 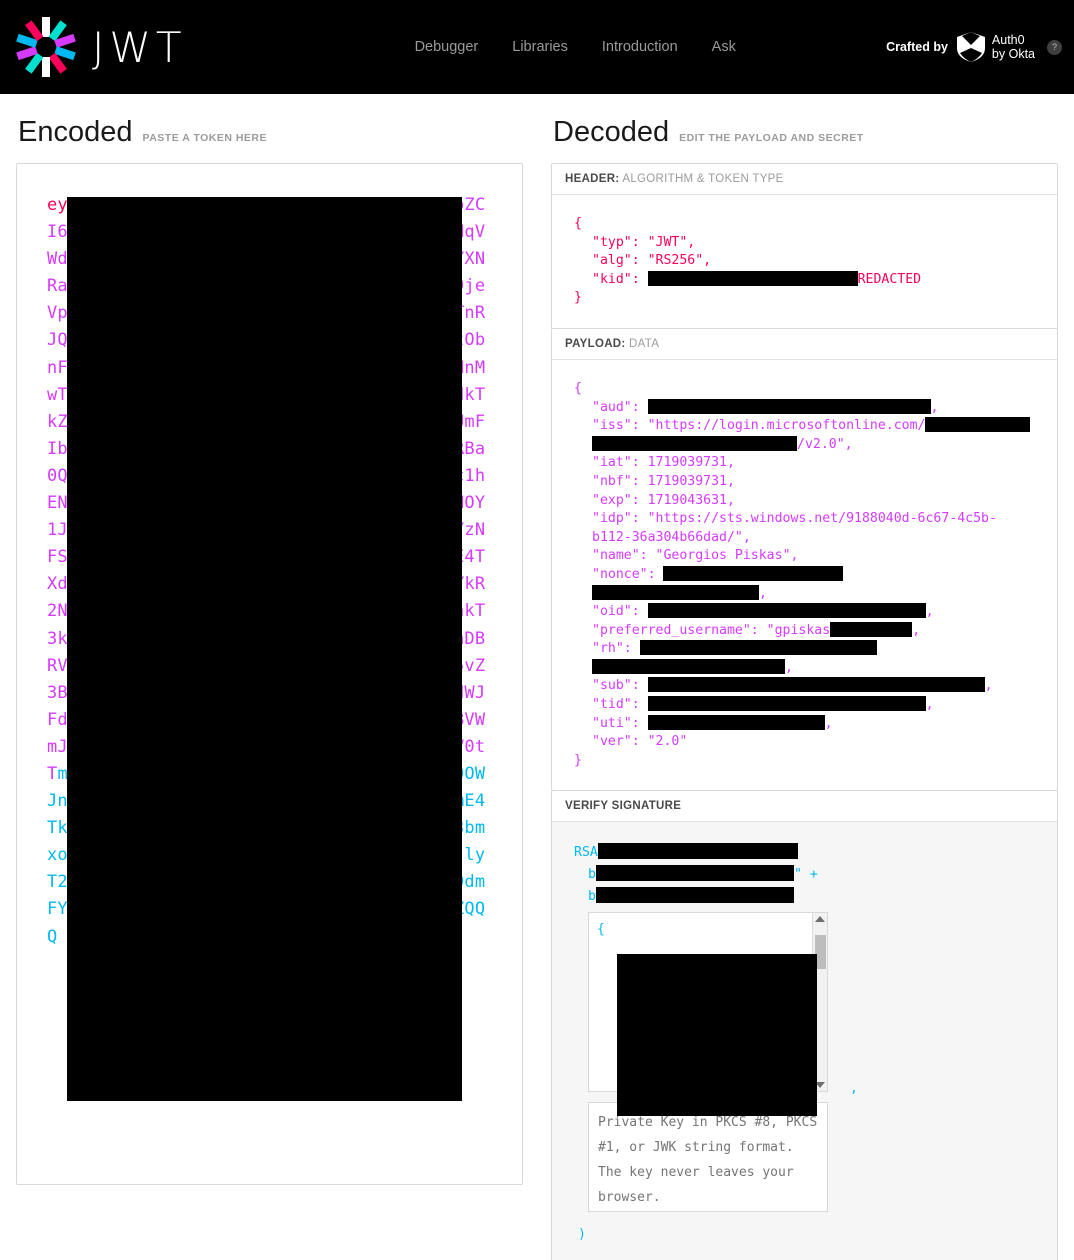 I want to click on public-key-input: {, so click(x=708, y=1002).